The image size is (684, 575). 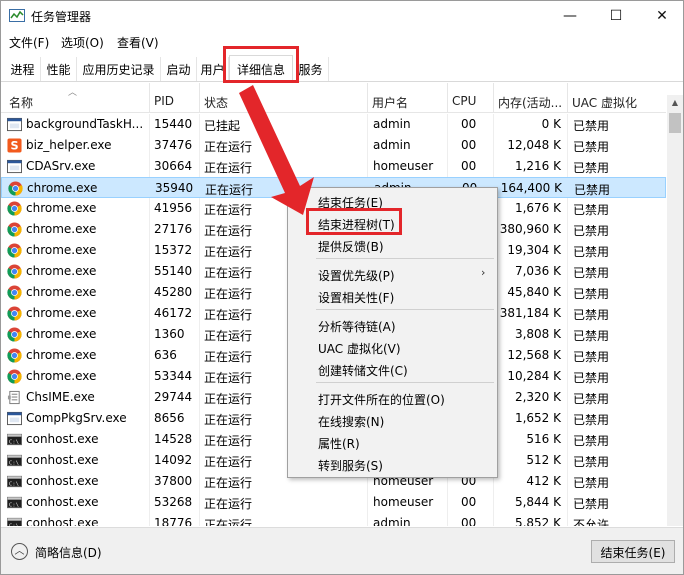 What do you see at coordinates (350, 465) in the screenshot?
I see `ctx-go-to-services: 转到服务(S)` at bounding box center [350, 465].